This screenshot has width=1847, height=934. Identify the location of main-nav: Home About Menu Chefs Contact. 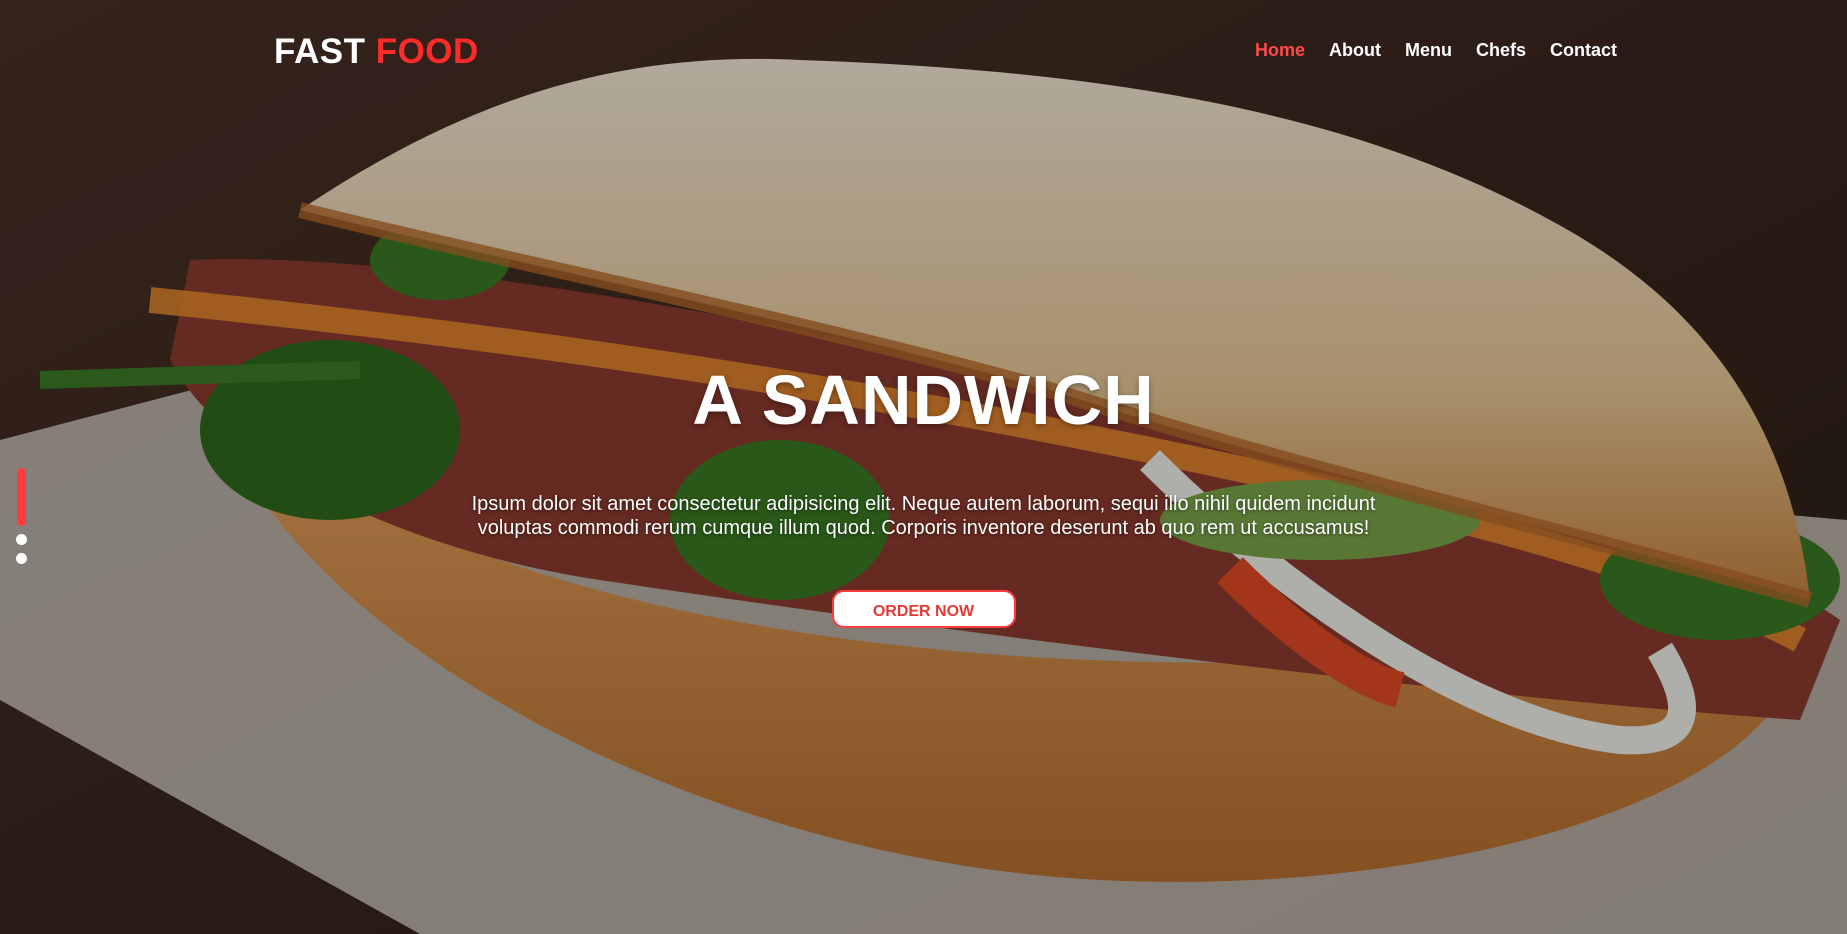
(1436, 50).